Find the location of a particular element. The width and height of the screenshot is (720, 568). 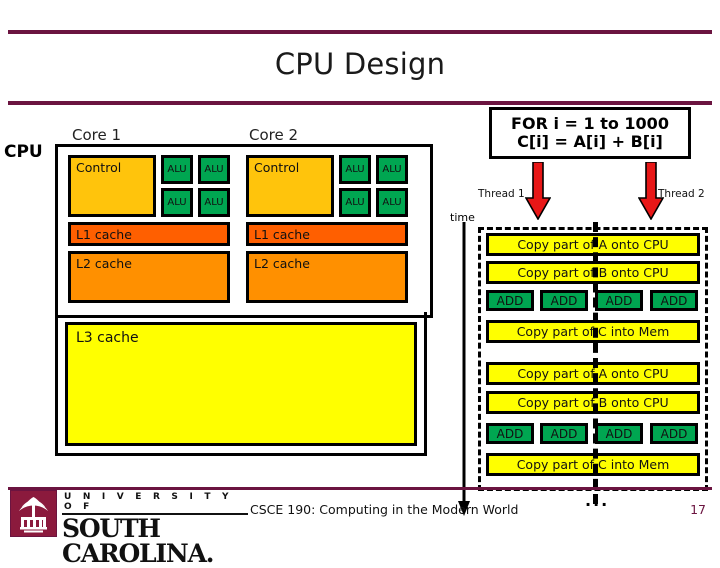

core1-alu-1: ALU is located at coordinates (177, 169).